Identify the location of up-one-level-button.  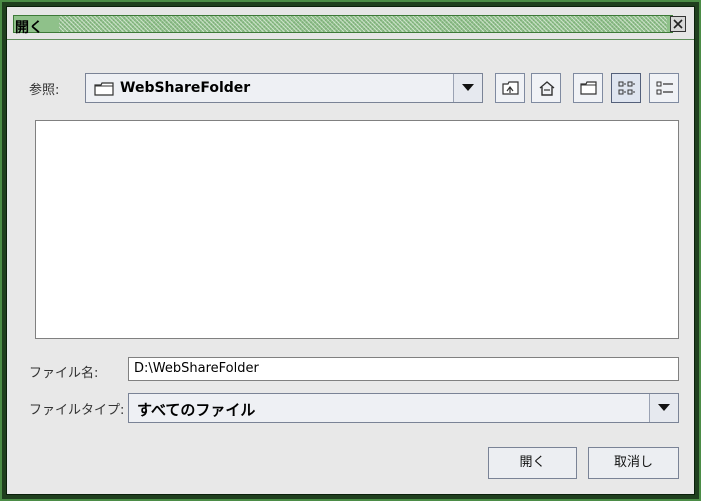
(510, 88).